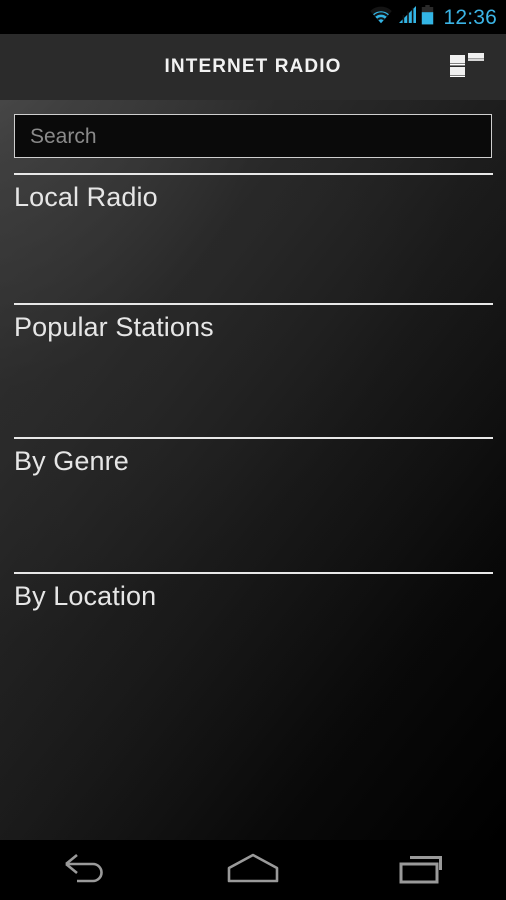 This screenshot has width=506, height=900. What do you see at coordinates (253, 369) in the screenshot?
I see `list-item-popular-stations: Popular Stations` at bounding box center [253, 369].